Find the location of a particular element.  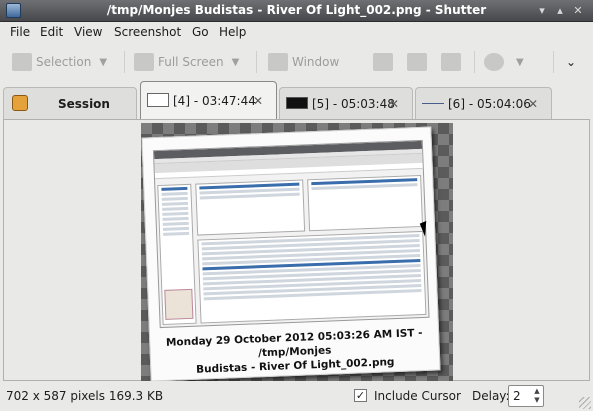

window-button: Window is located at coordinates (303, 62).